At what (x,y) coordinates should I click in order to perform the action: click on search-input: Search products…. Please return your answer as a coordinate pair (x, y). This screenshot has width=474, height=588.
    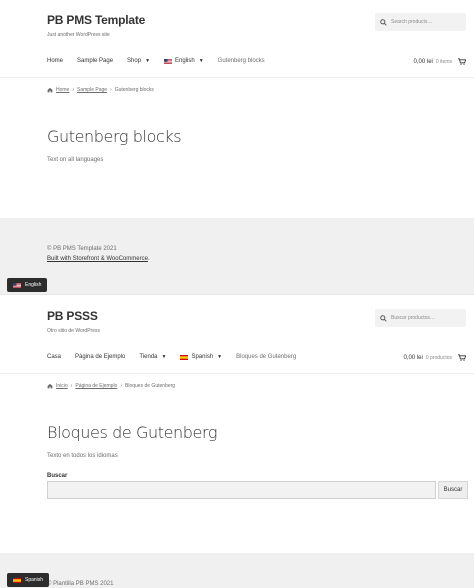
    Looking at the image, I should click on (411, 22).